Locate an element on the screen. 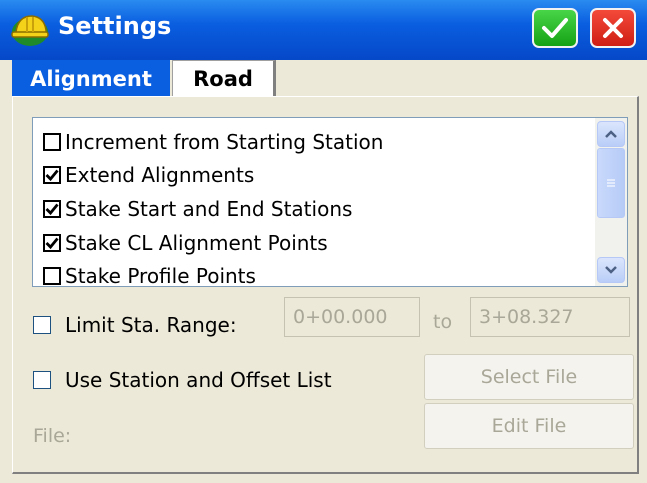 The height and width of the screenshot is (483, 647). grip-icon is located at coordinates (611, 183).